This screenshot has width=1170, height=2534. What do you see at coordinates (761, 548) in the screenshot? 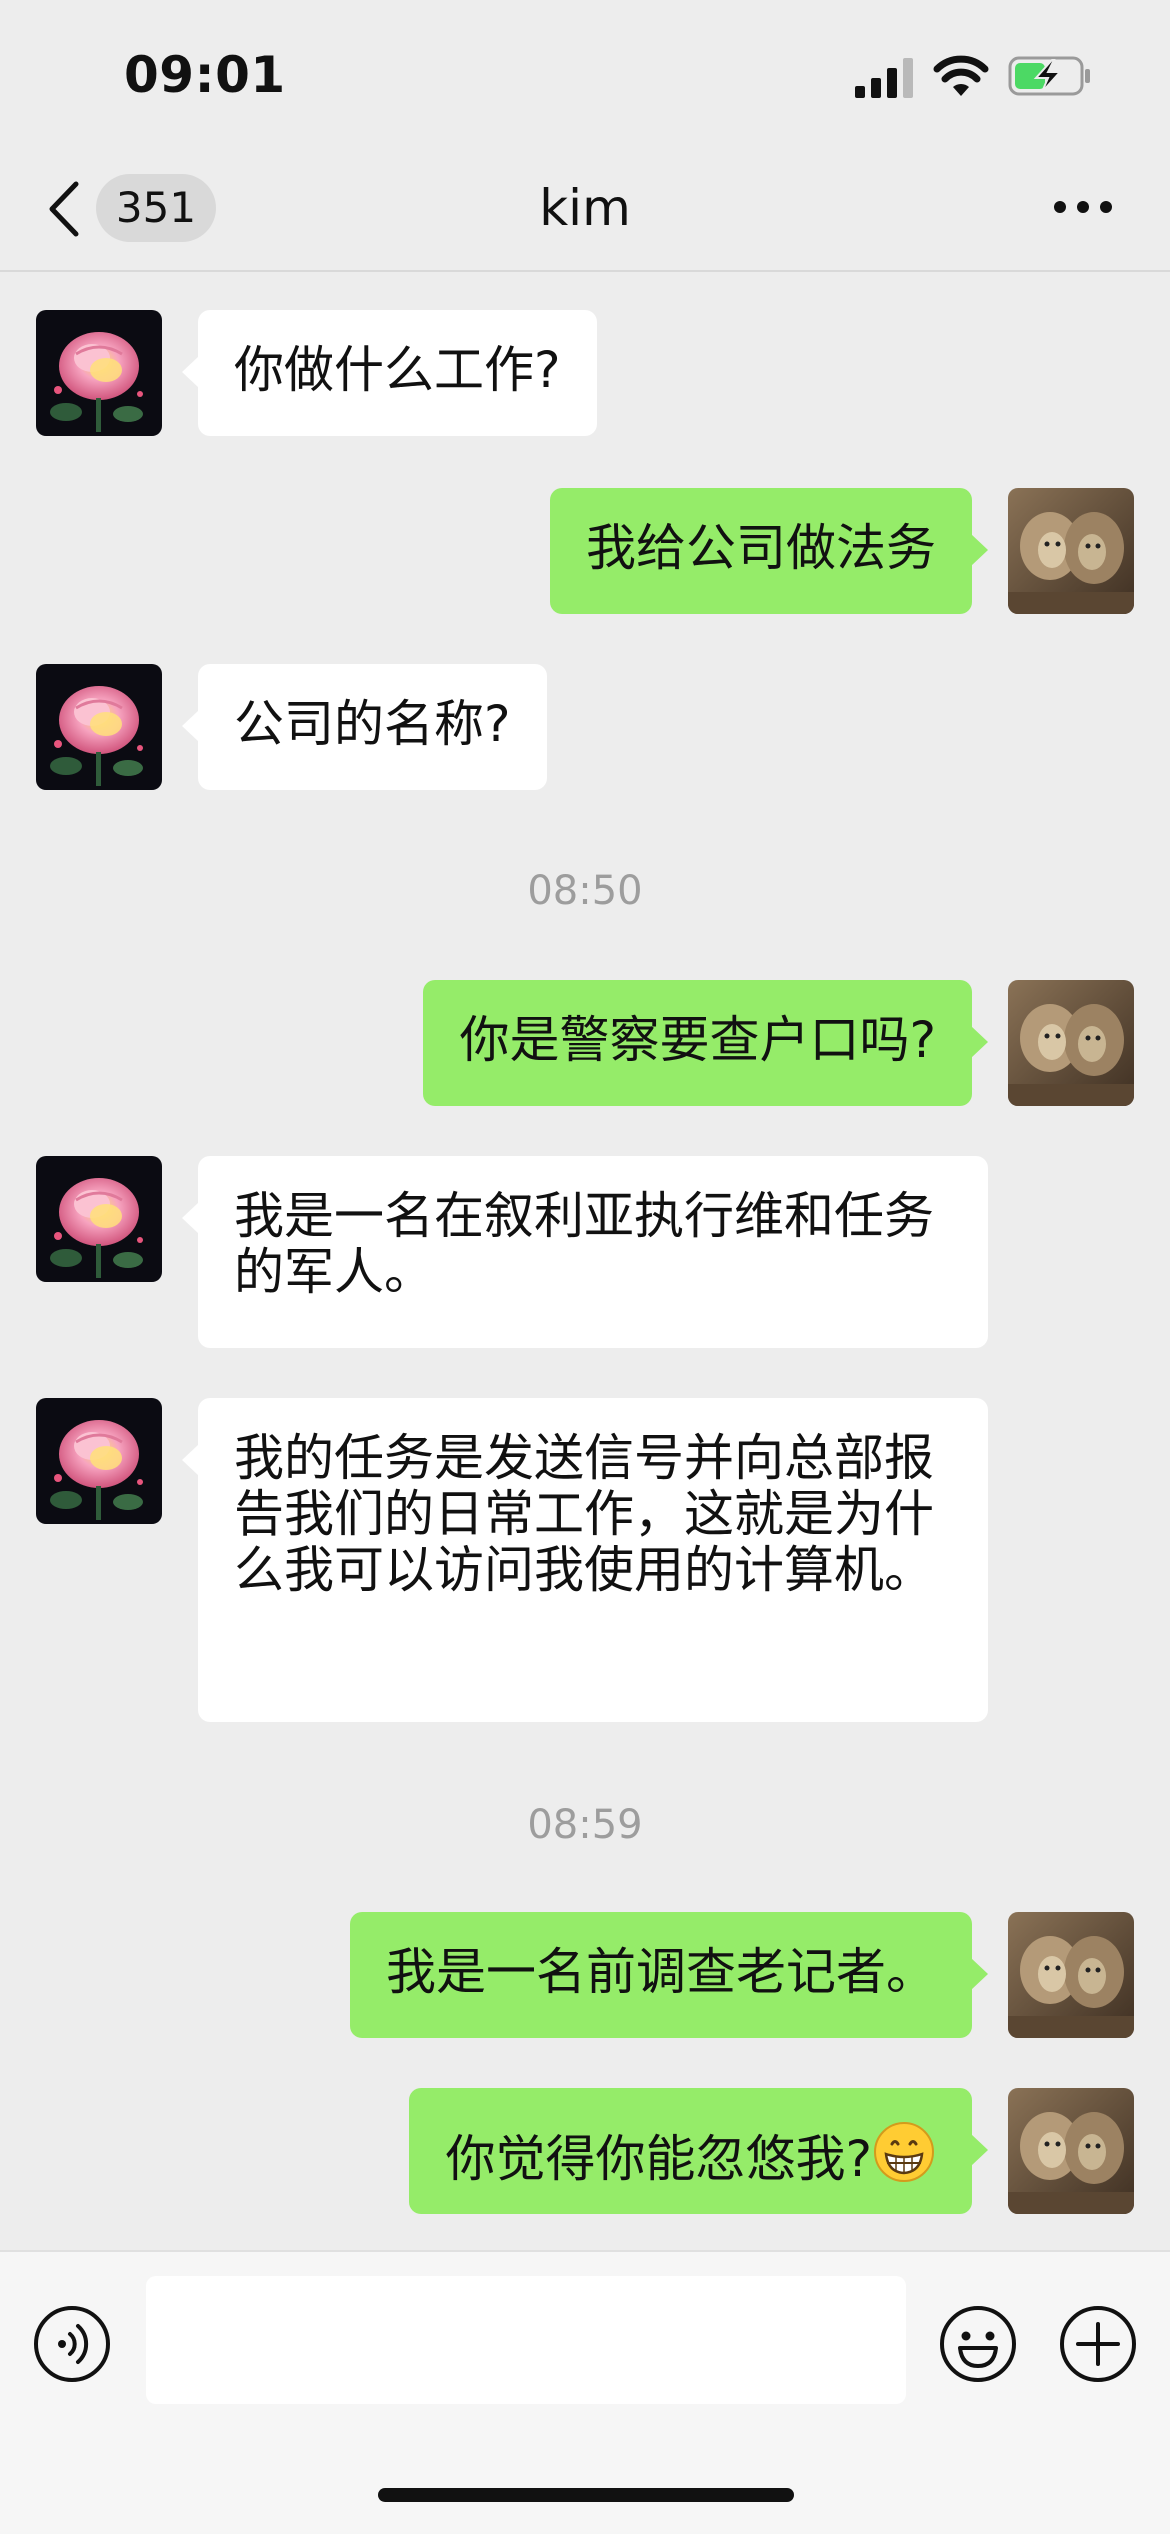
I see `message-text: 我给公司做法务` at bounding box center [761, 548].